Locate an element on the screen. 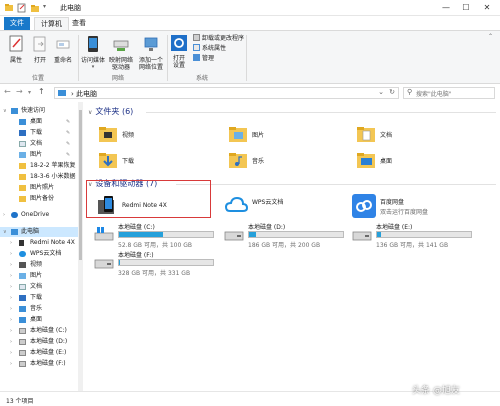  nav-item-folder: 图片备份 is located at coordinates (39, 199).